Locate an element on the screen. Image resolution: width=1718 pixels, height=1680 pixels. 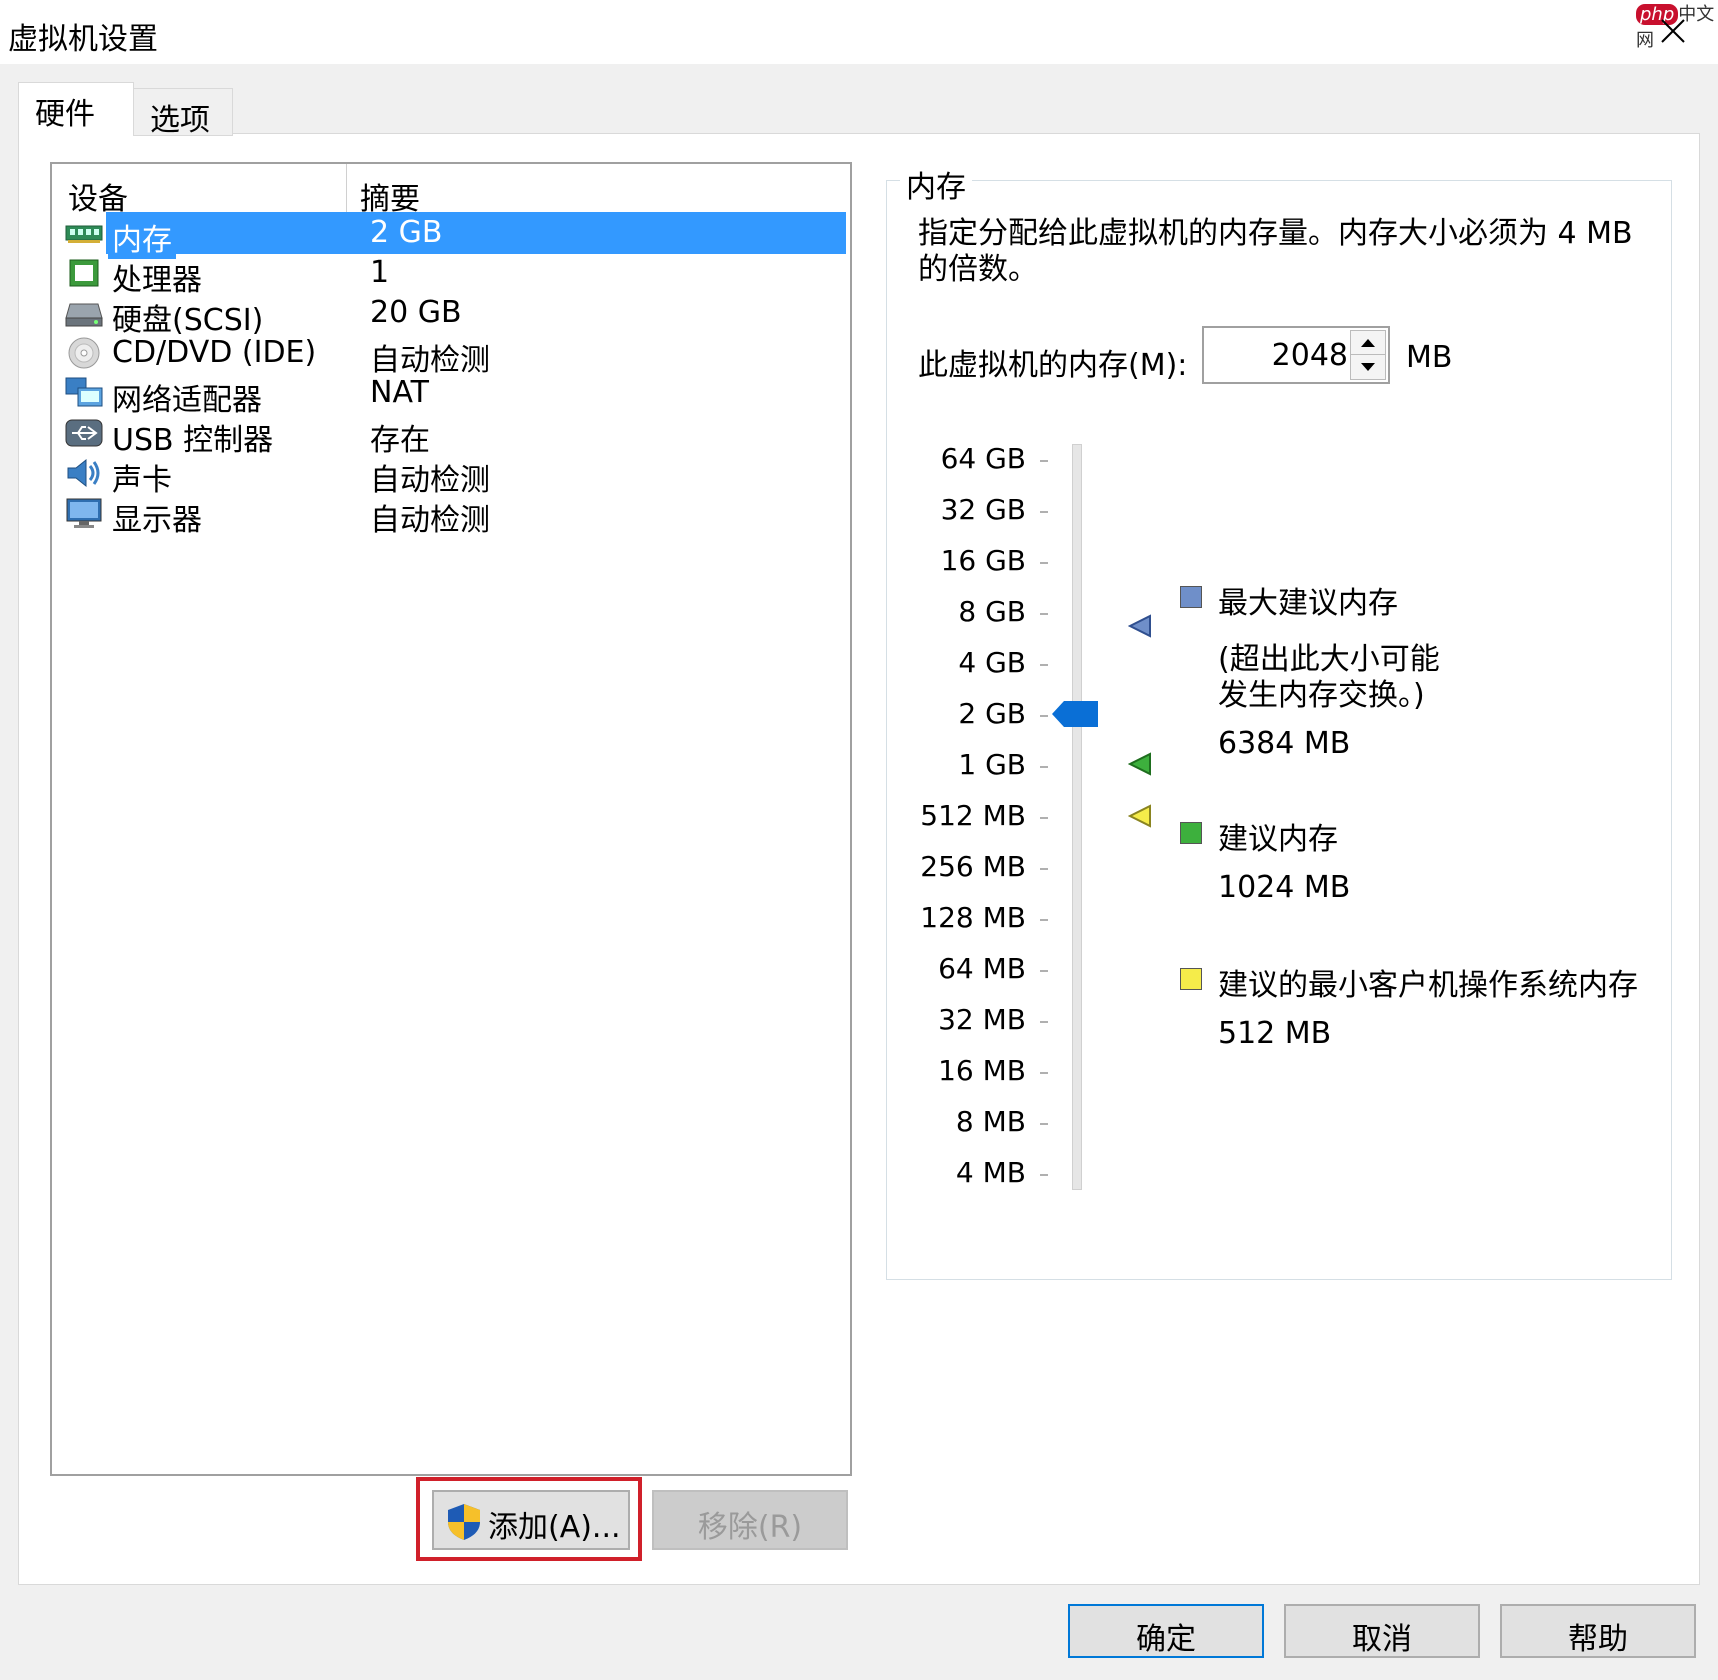
spin-up-button is located at coordinates (1368, 343).